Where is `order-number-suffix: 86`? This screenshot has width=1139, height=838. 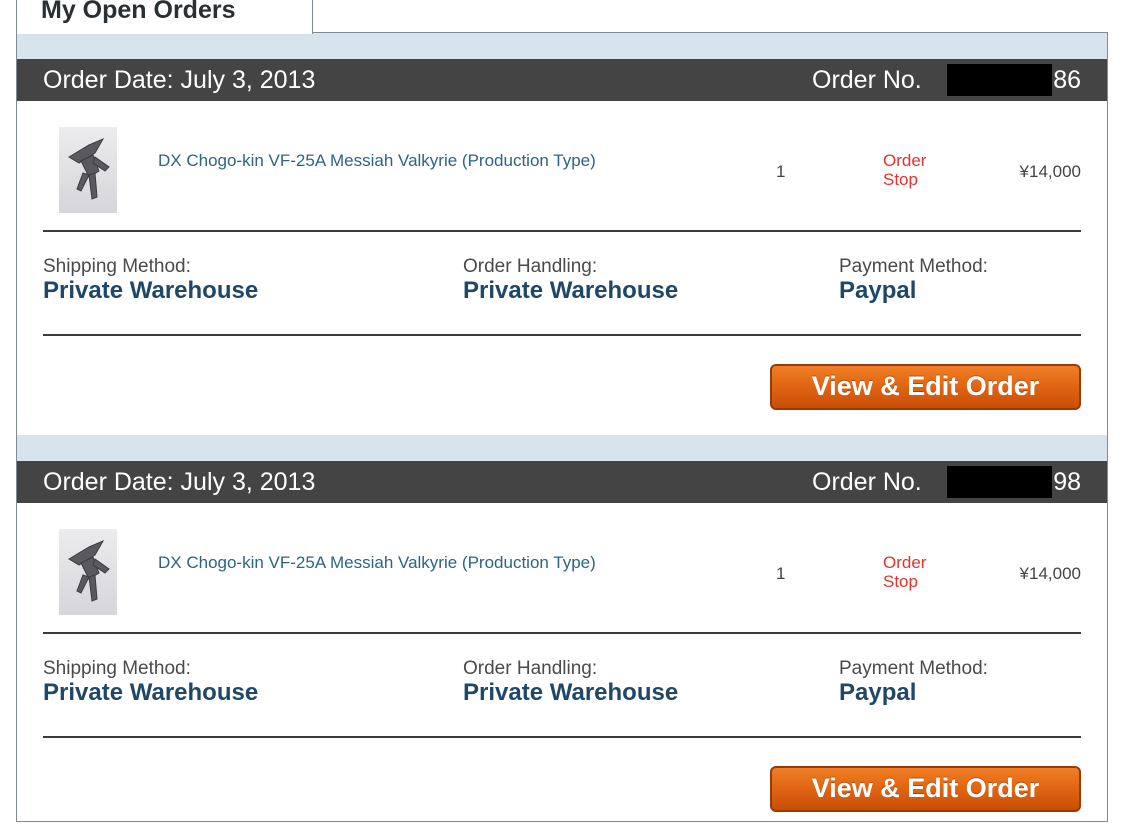
order-number-suffix: 86 is located at coordinates (1067, 80).